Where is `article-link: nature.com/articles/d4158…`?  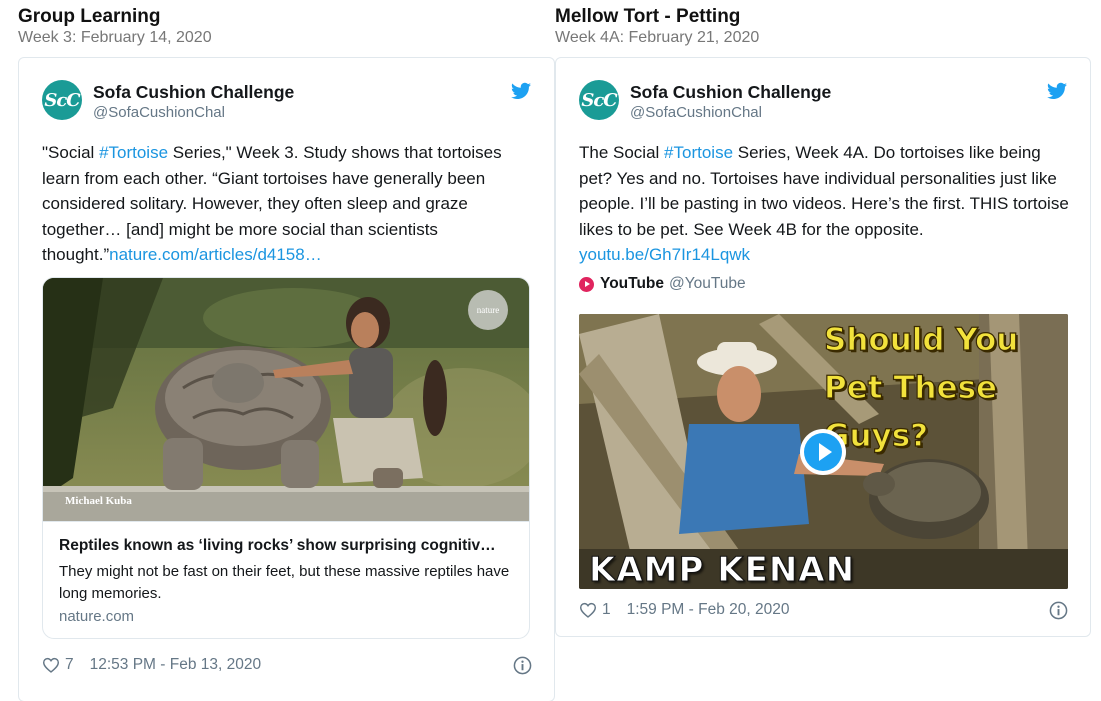
article-link: nature.com/articles/d4158… is located at coordinates (215, 254).